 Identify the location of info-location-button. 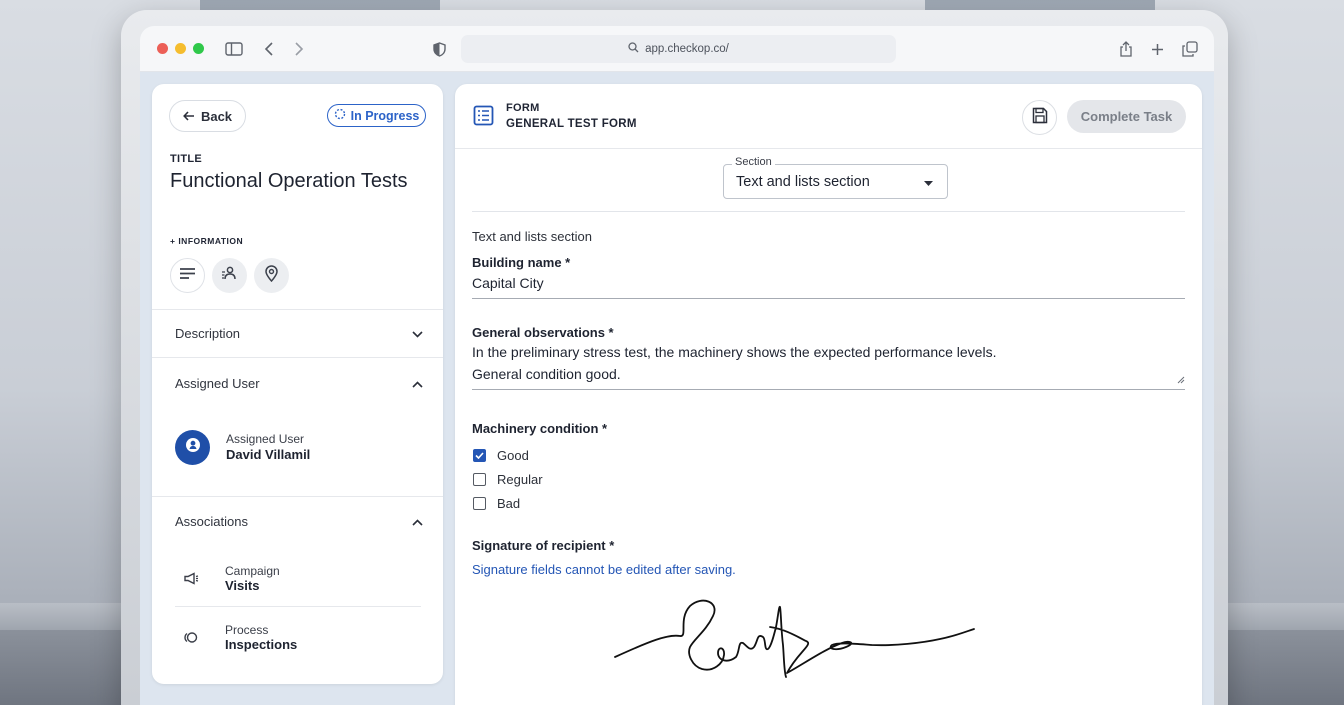
(271, 275).